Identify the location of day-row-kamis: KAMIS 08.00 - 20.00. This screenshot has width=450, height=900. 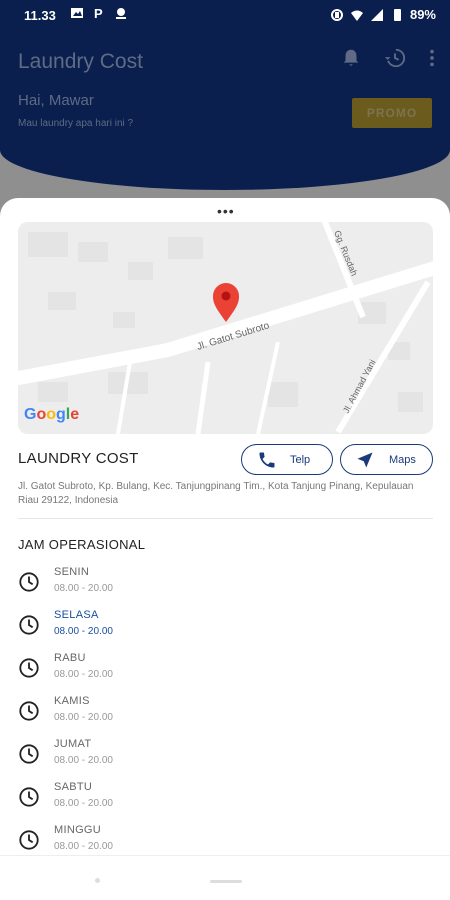
(168, 715).